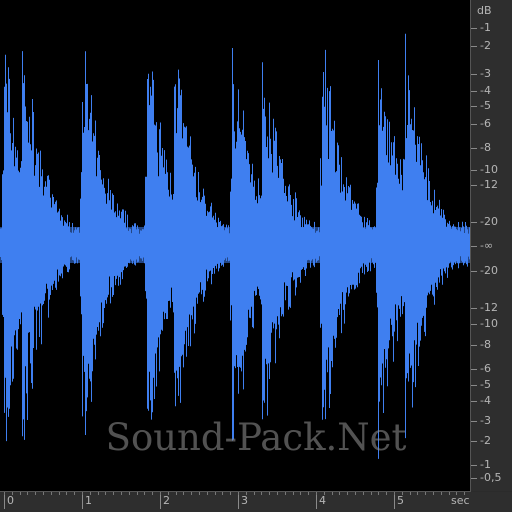  I want to click on time-label: 0, so click(10, 500).